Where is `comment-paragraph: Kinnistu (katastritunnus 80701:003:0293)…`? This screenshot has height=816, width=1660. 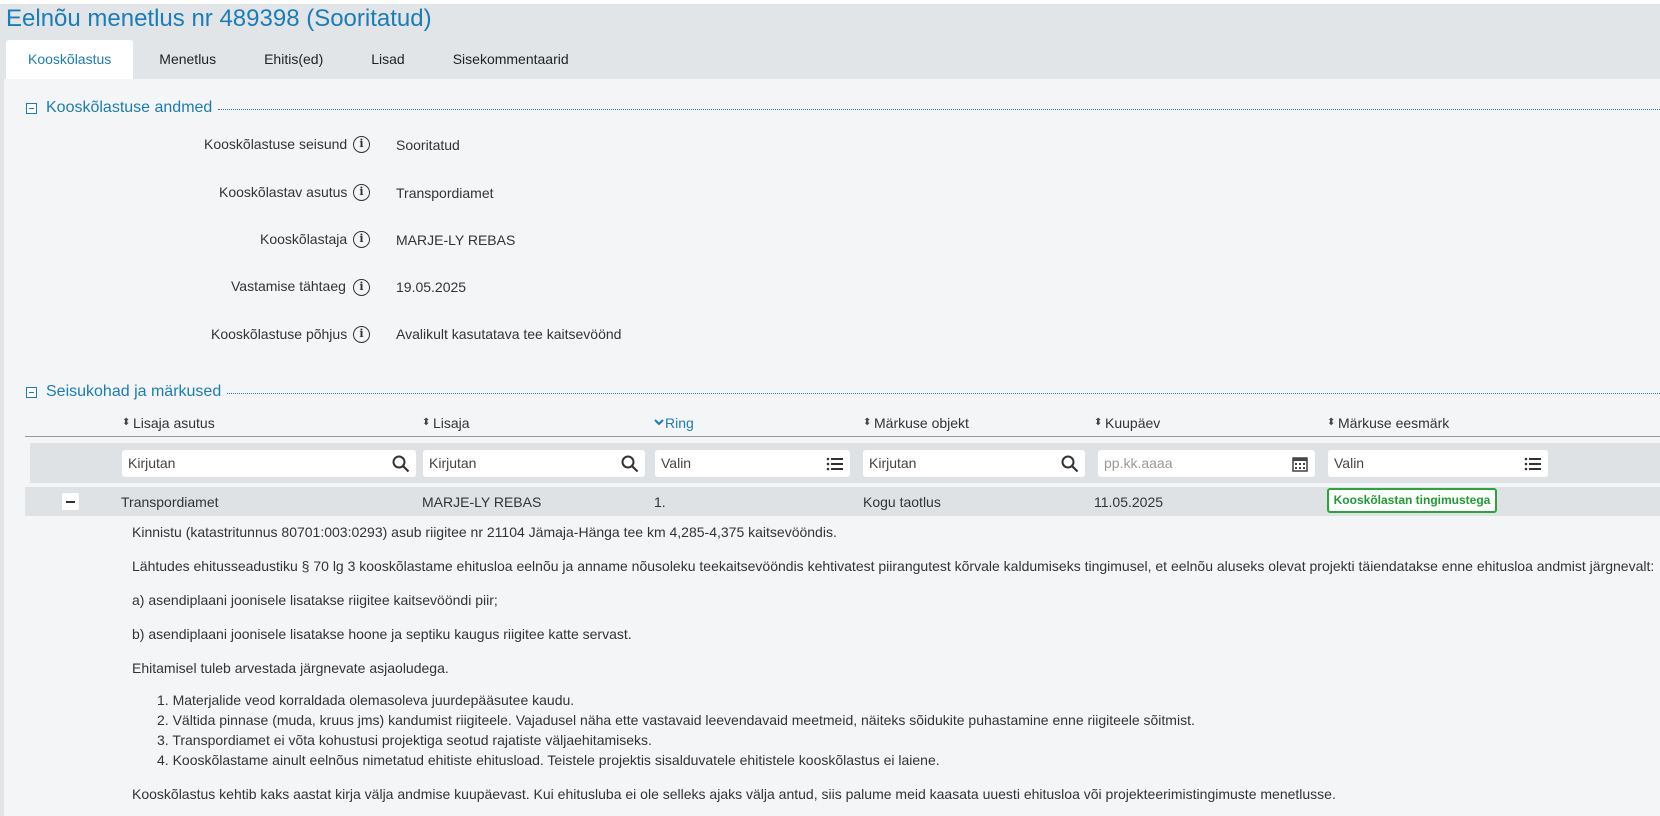 comment-paragraph: Kinnistu (katastritunnus 80701:003:0293)… is located at coordinates (484, 532).